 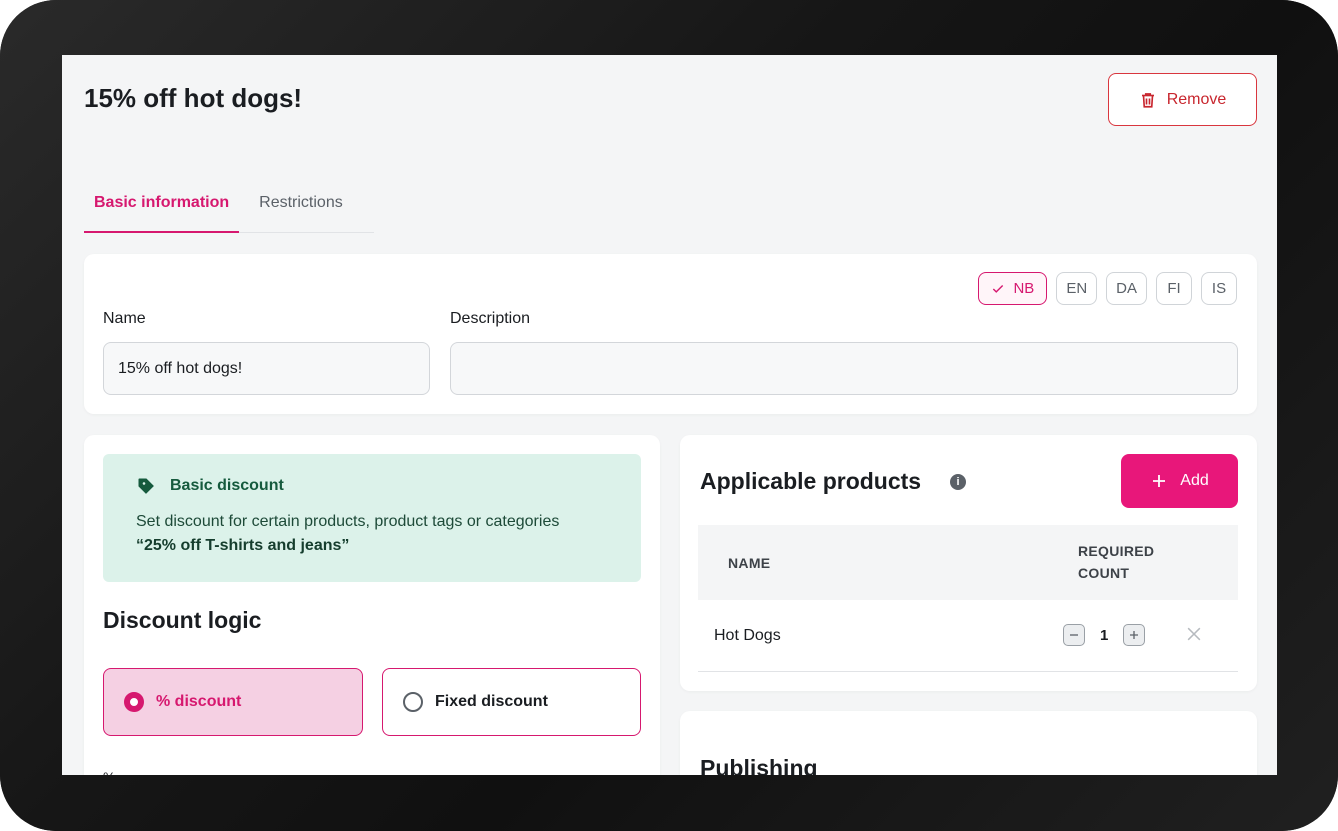 I want to click on required-count-value: 1, so click(x=1104, y=635).